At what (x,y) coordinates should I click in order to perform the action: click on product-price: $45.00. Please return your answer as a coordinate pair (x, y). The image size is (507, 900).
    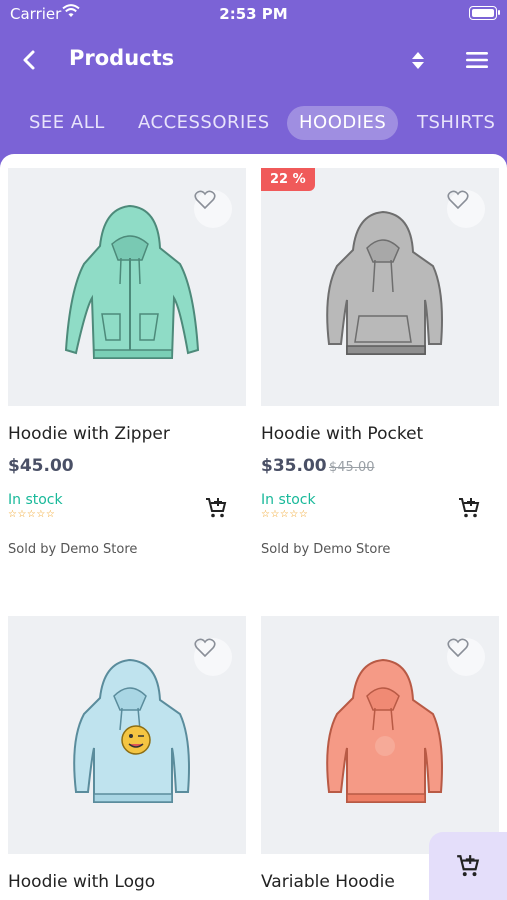
    Looking at the image, I should click on (41, 466).